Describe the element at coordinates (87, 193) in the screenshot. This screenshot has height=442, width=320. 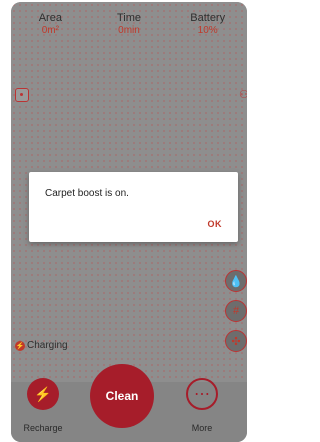
I see `dialog-message: Carpet boost is on.` at that location.